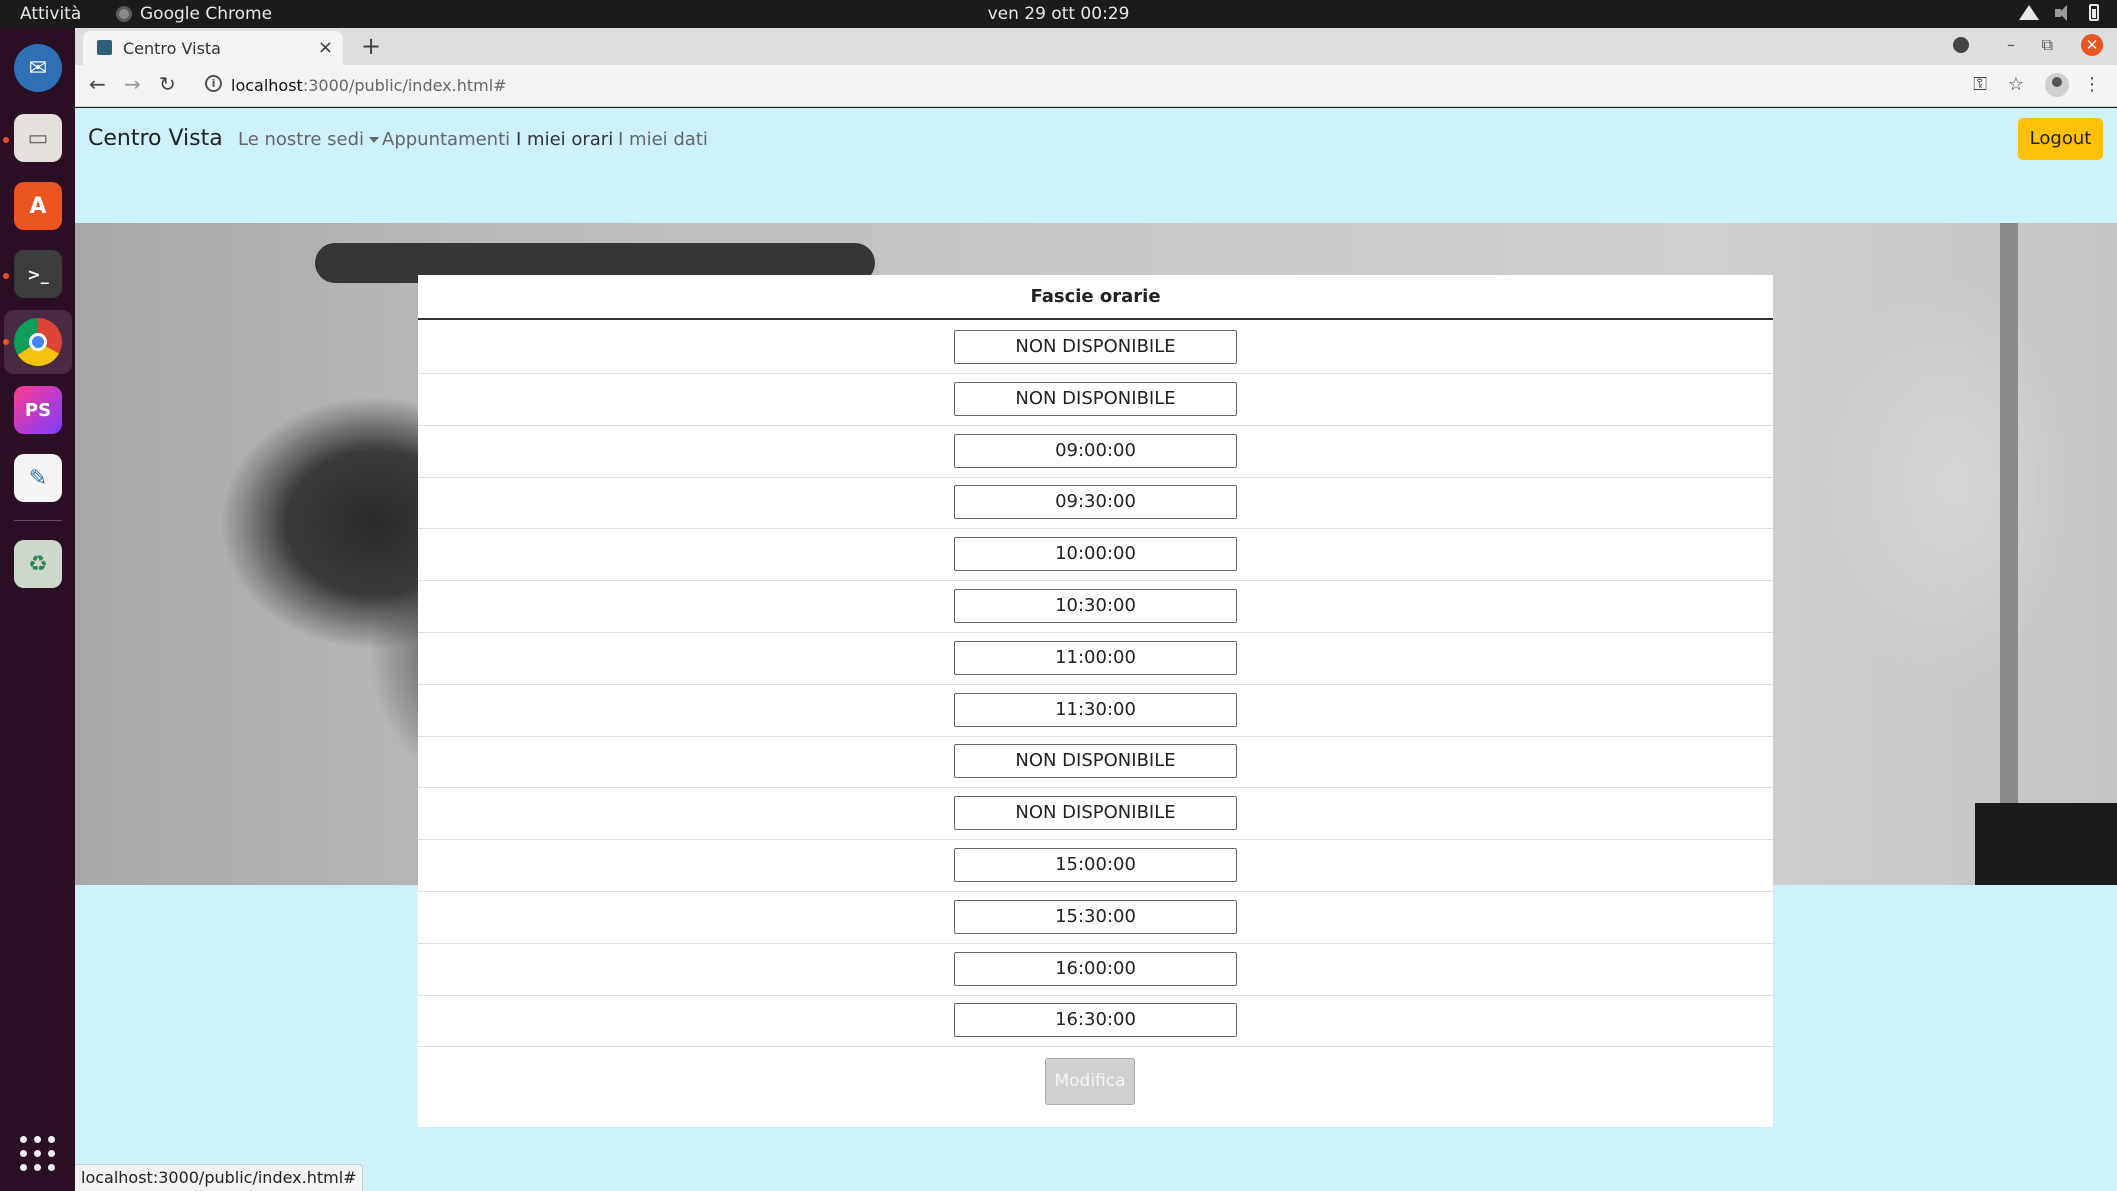  Describe the element at coordinates (38, 410) in the screenshot. I see `phpstorm-icon: PS` at that location.